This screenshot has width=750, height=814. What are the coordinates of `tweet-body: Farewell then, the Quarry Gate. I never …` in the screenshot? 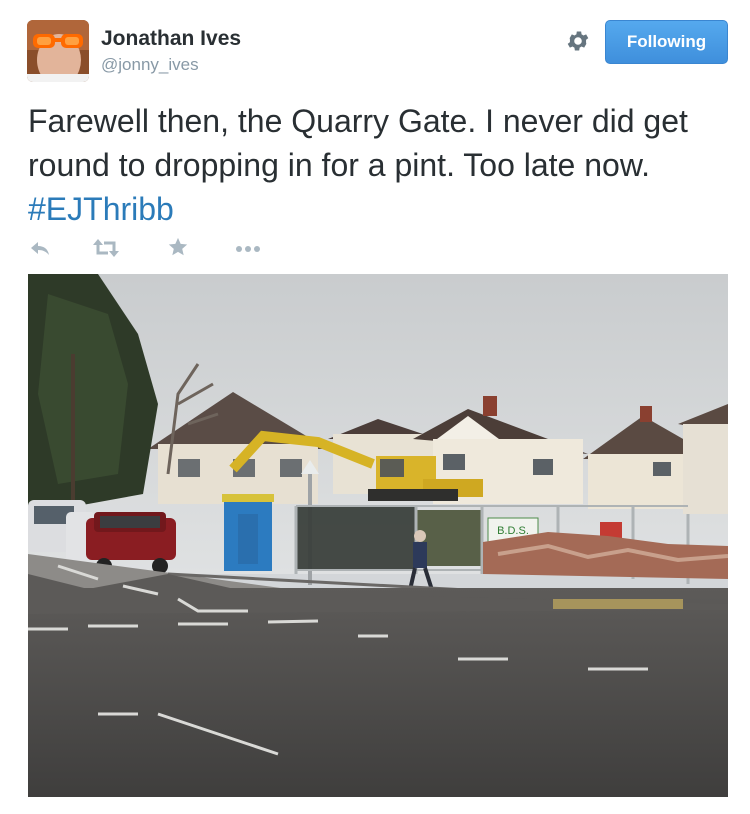 It's located at (358, 143).